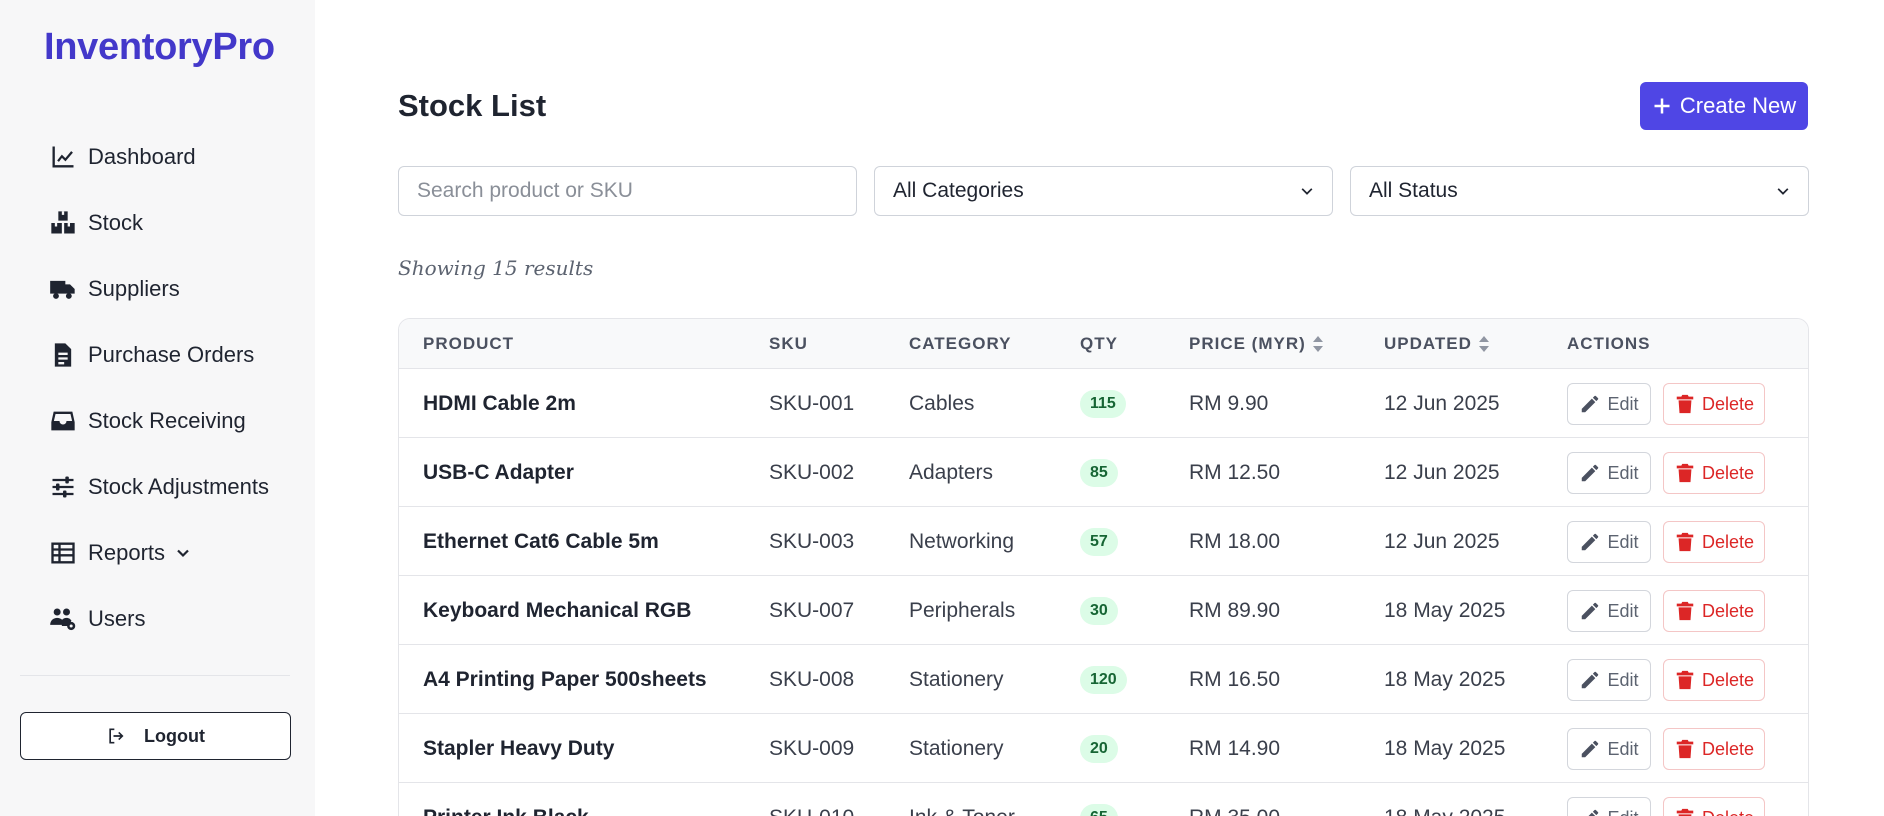  What do you see at coordinates (1623, 541) in the screenshot?
I see `edit-label: Edit` at bounding box center [1623, 541].